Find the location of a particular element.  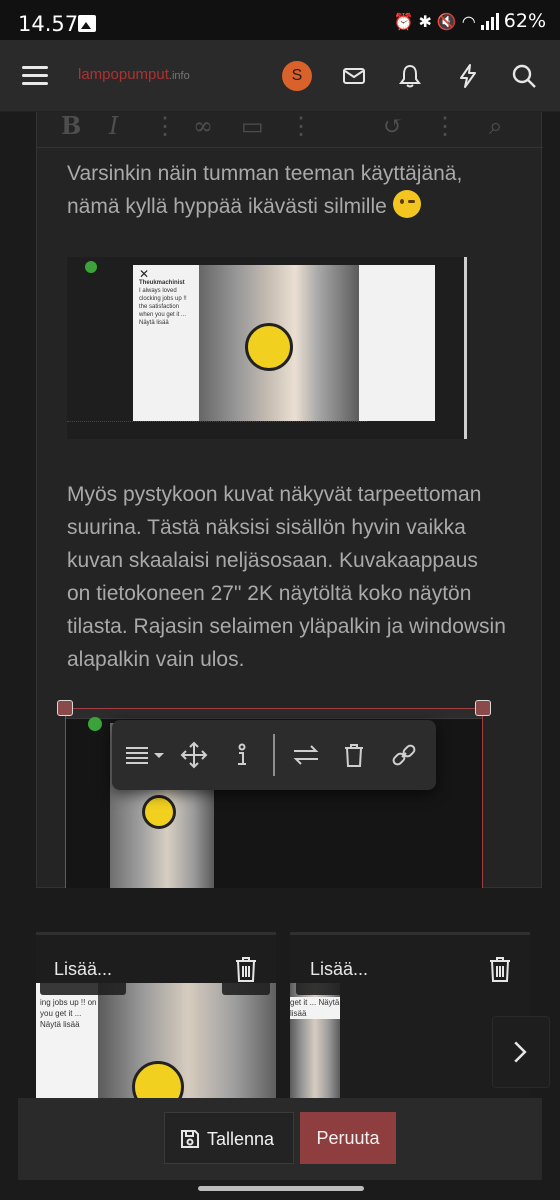

top-navigation: lampopumput.info S is located at coordinates (280, 76).